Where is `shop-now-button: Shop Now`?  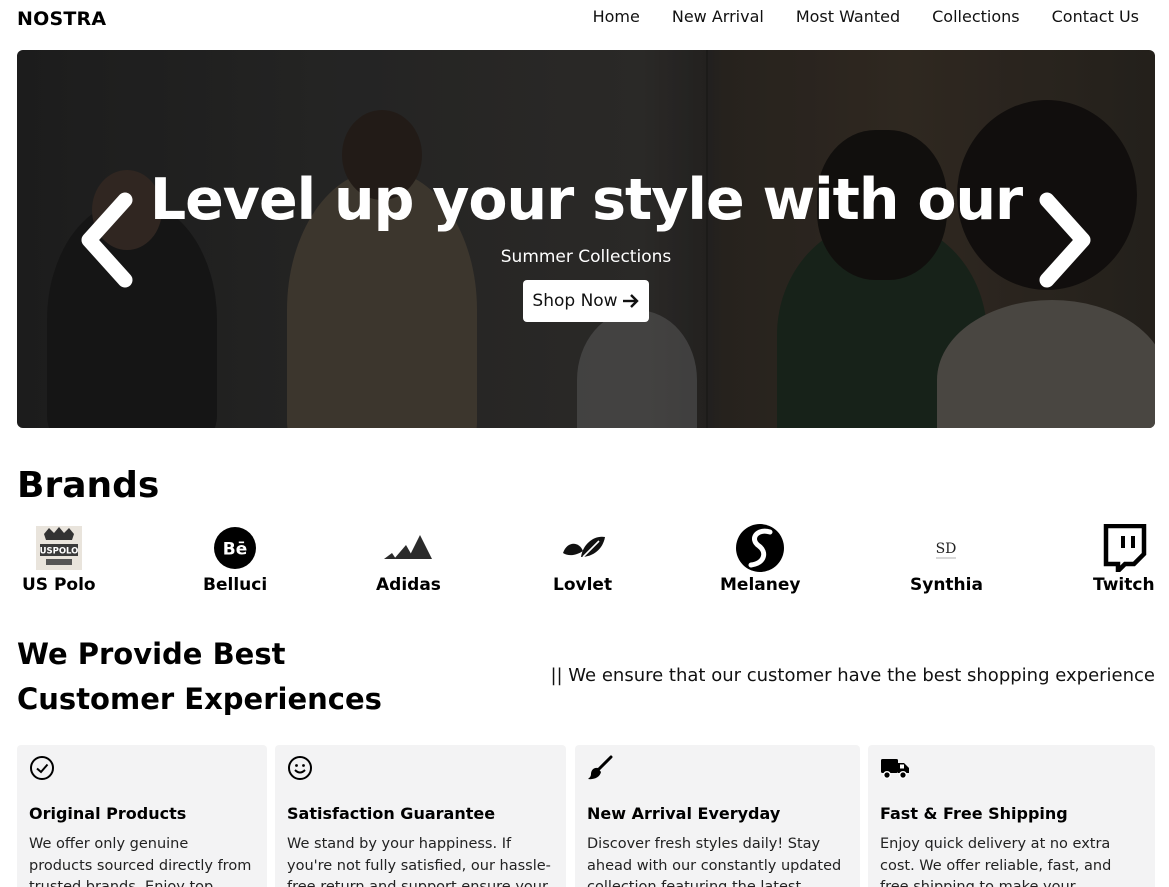 shop-now-button: Shop Now is located at coordinates (586, 301).